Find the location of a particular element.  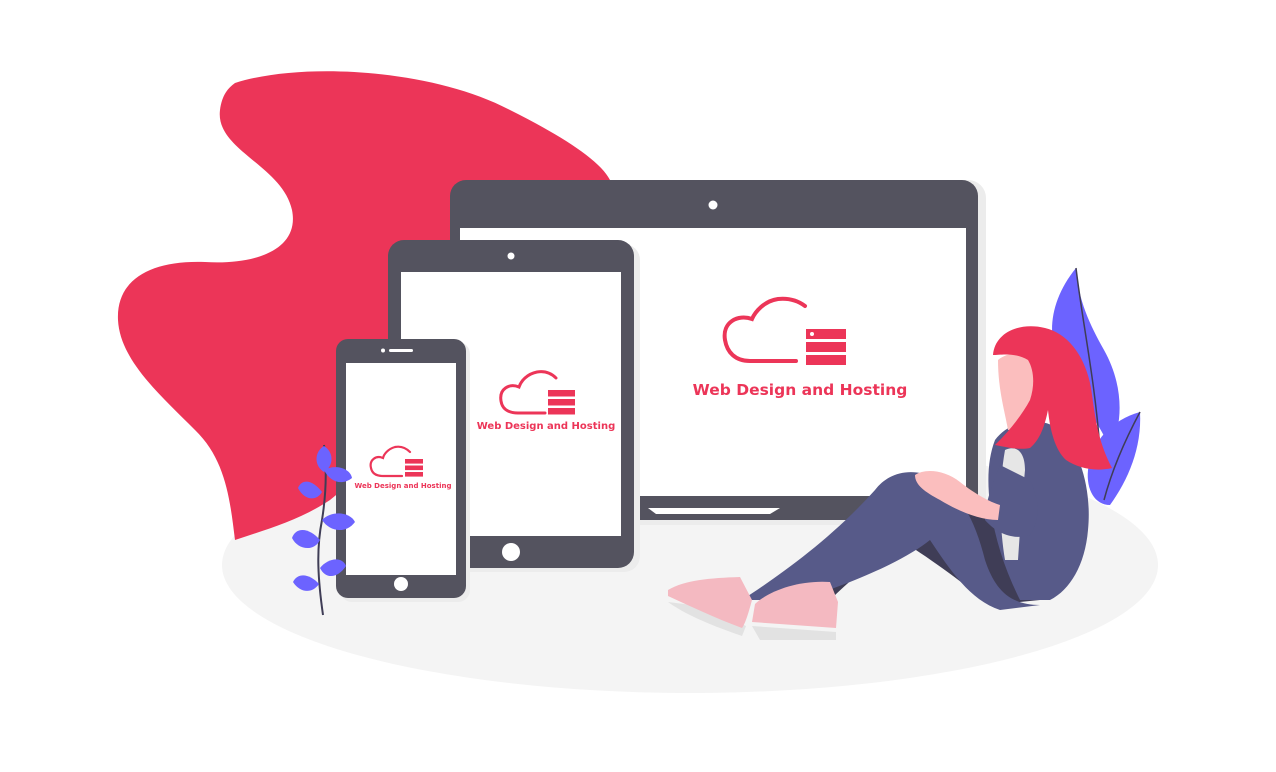

phone-camera is located at coordinates (383, 350).